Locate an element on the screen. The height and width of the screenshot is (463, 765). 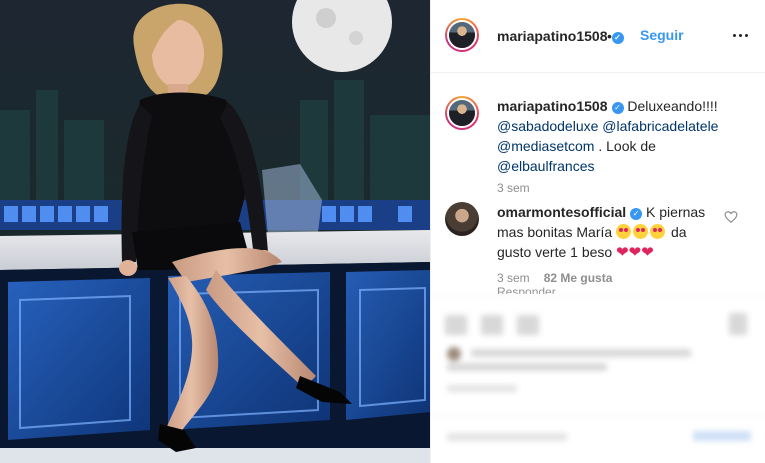
comment-author: omarmontesofficial is located at coordinates (561, 212).